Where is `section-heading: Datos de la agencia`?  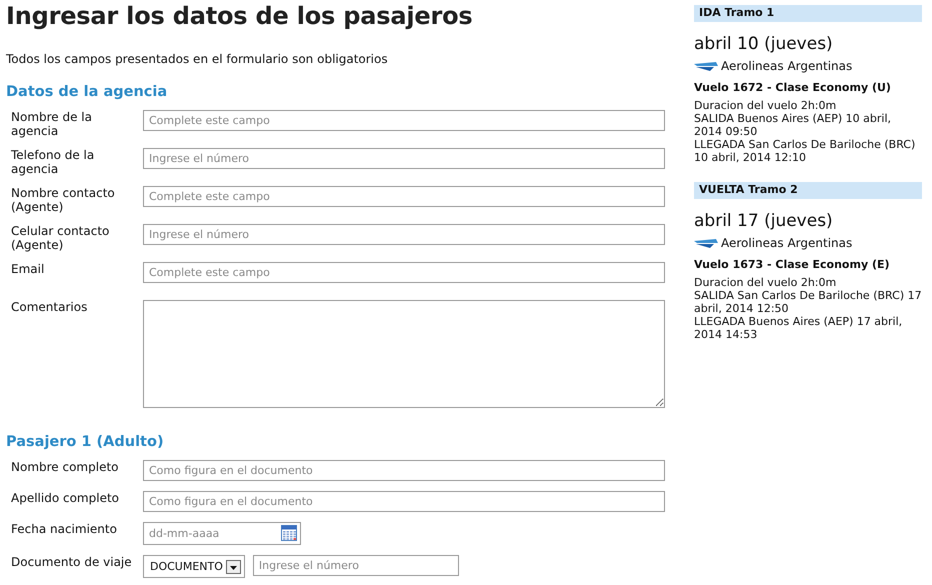
section-heading: Datos de la agencia is located at coordinates (87, 92).